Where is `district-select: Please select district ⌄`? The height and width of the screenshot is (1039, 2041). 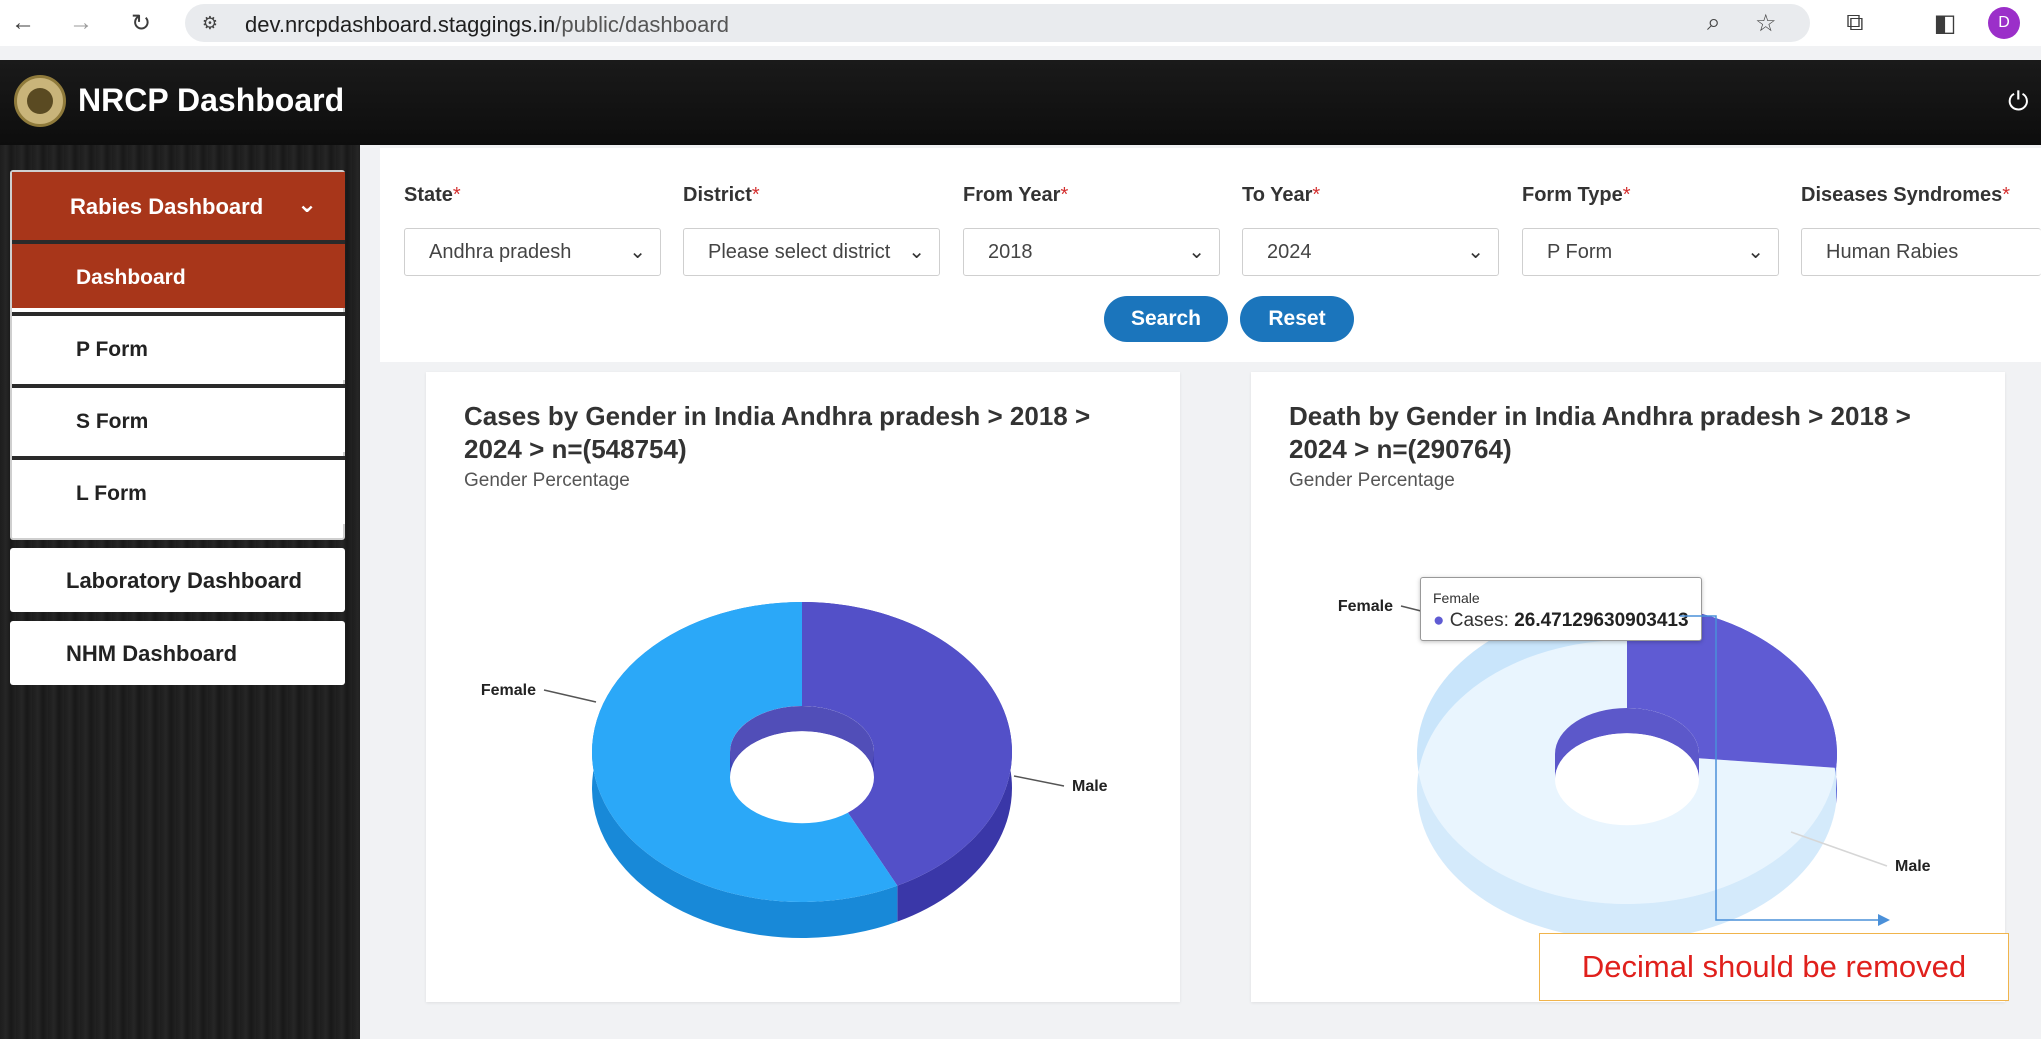
district-select: Please select district ⌄ is located at coordinates (811, 252).